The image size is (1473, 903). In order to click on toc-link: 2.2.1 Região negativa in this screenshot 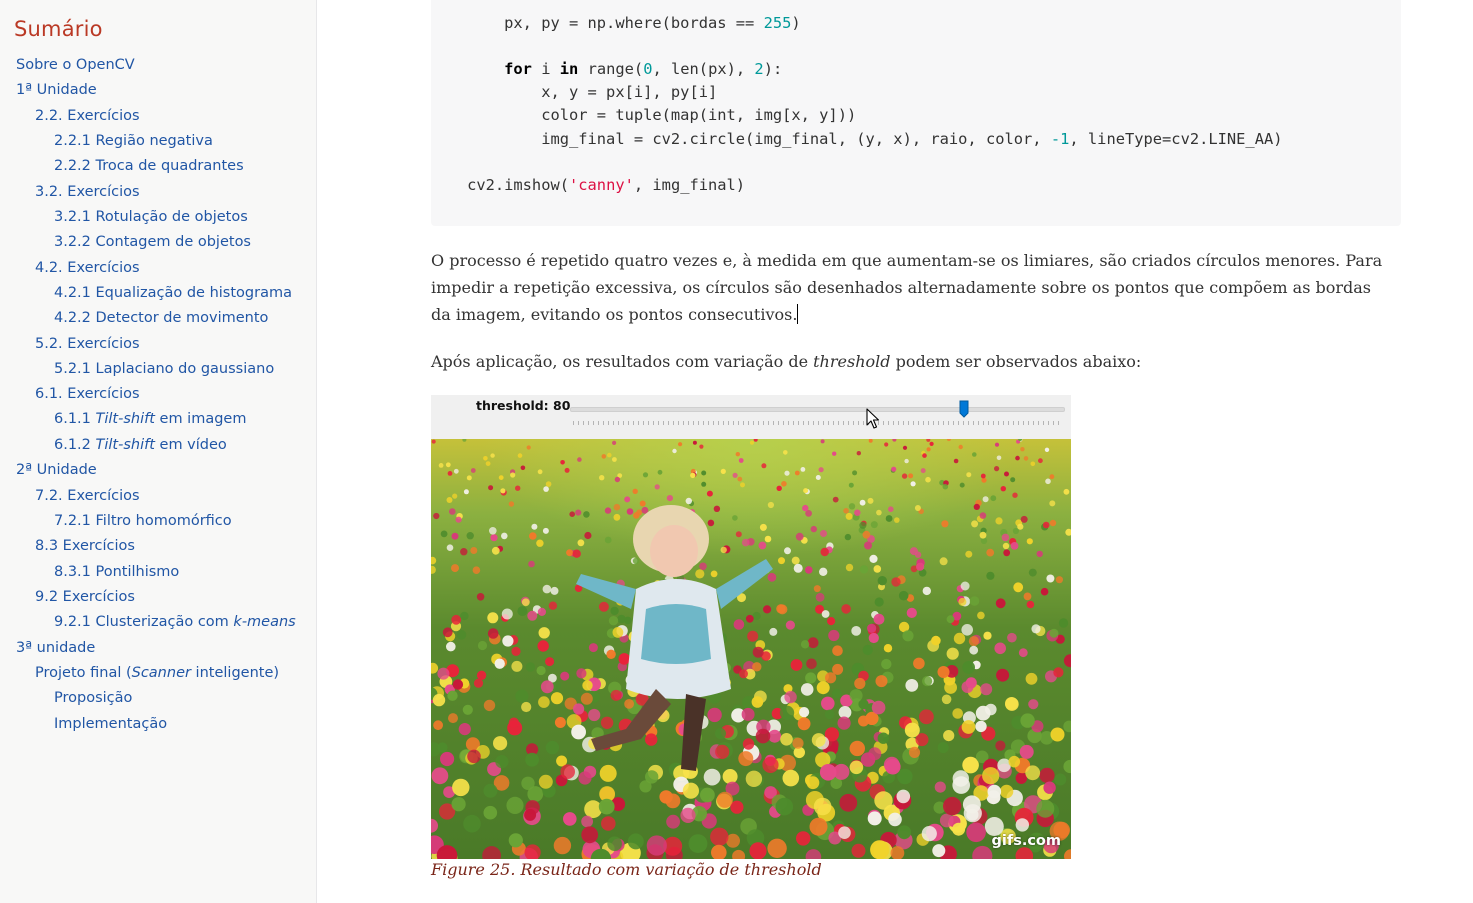, I will do `click(133, 141)`.